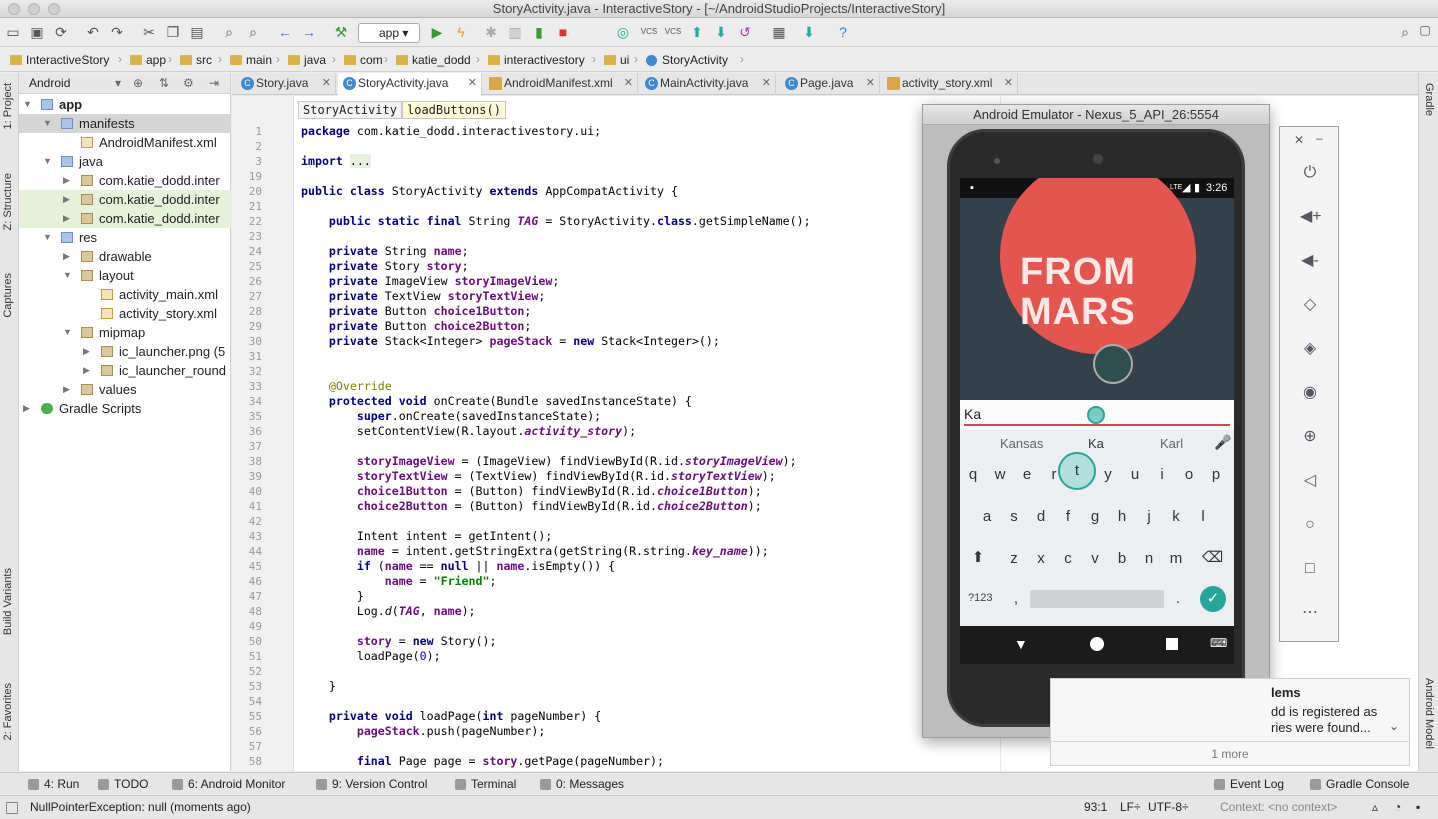 This screenshot has height=819, width=1438. What do you see at coordinates (250, 60) in the screenshot?
I see `crumb-main: main` at bounding box center [250, 60].